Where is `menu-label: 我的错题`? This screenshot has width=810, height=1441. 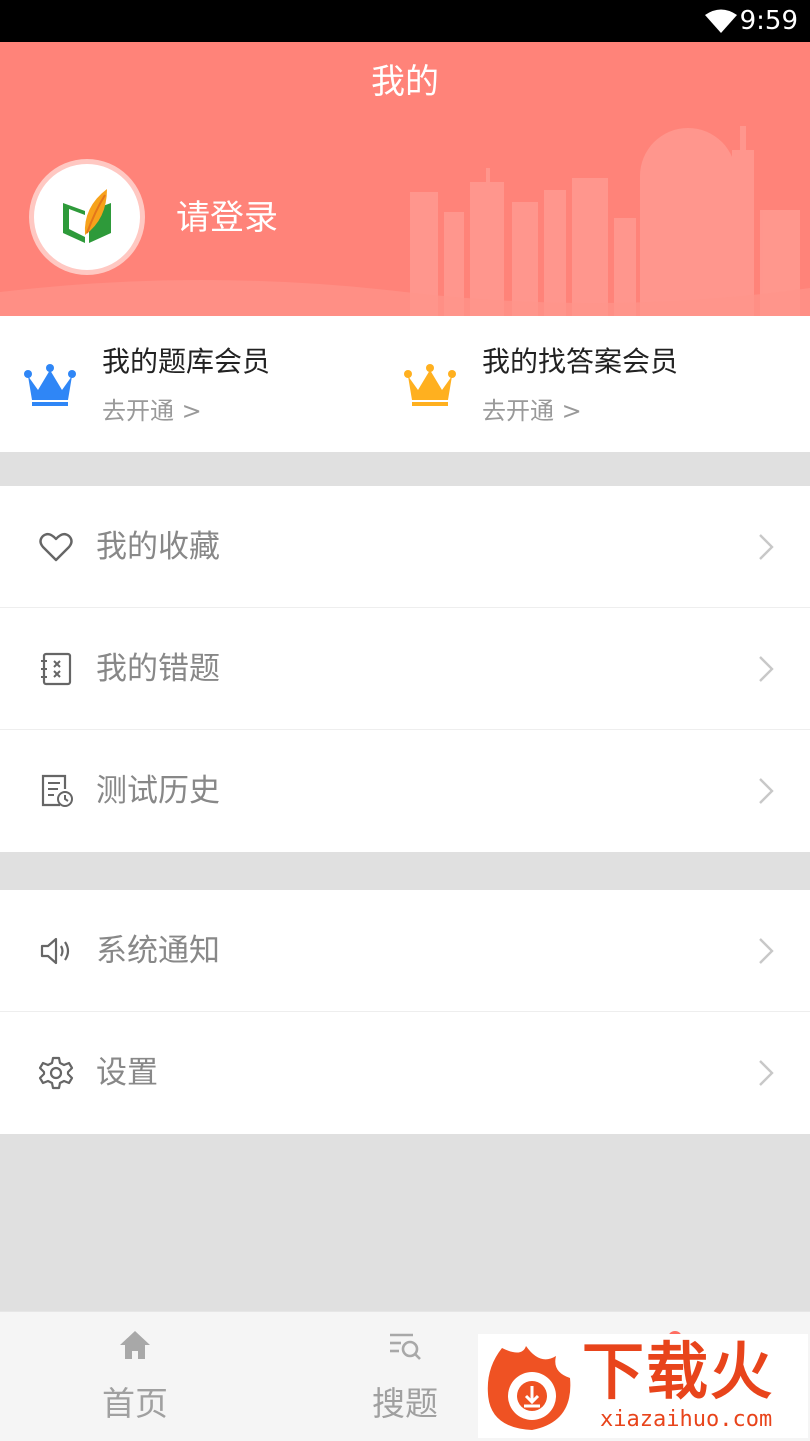 menu-label: 我的错题 is located at coordinates (158, 669).